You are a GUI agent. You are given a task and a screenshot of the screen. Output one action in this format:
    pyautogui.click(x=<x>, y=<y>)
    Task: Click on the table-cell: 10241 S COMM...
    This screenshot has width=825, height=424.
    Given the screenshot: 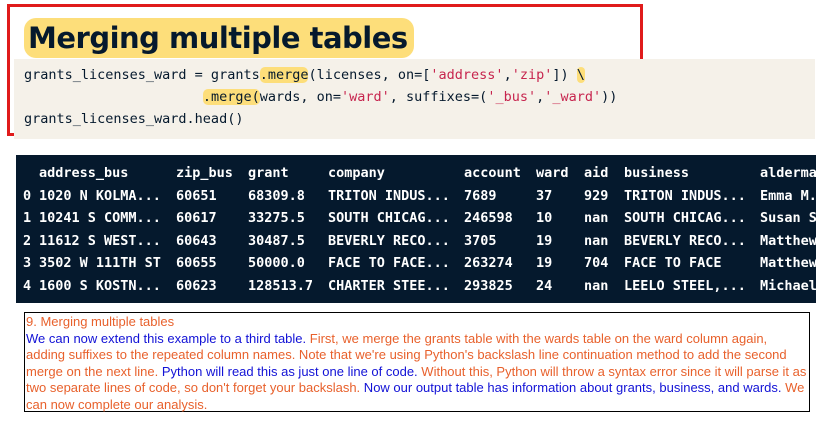 What is the action you would take?
    pyautogui.click(x=100, y=218)
    